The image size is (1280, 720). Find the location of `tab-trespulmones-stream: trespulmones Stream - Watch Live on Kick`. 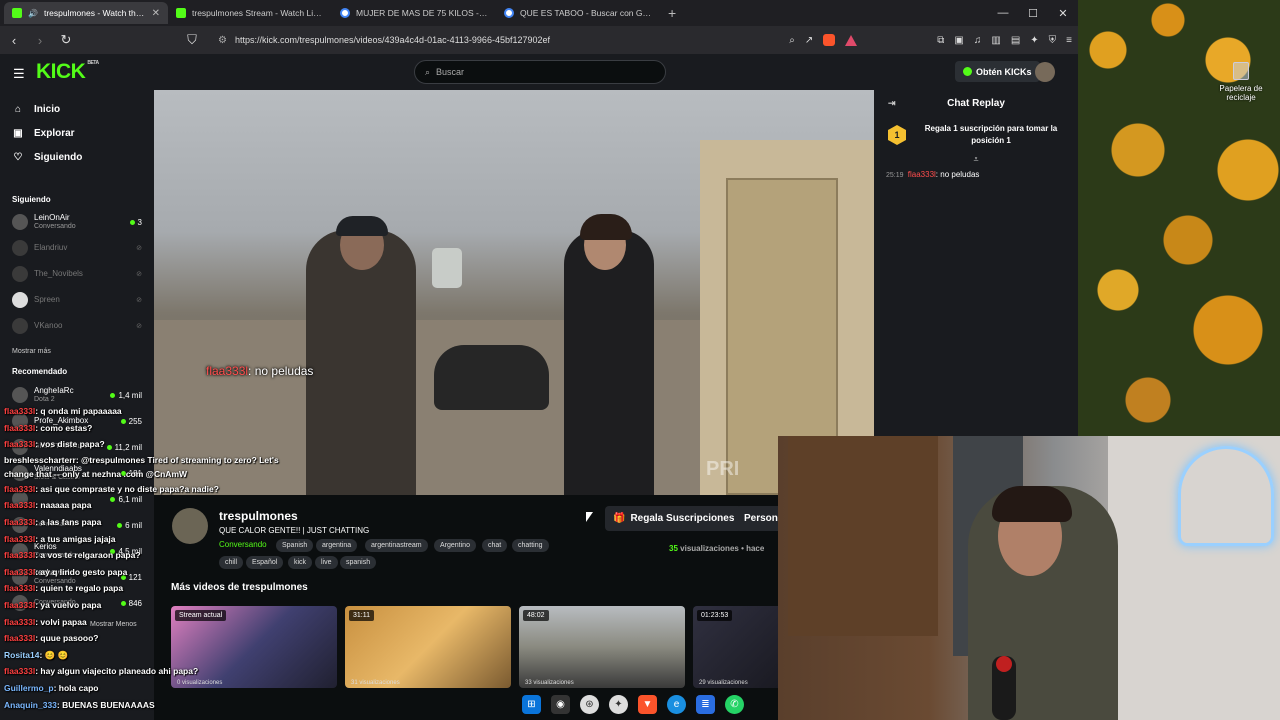

tab-trespulmones-stream: trespulmones Stream - Watch Live on Kick is located at coordinates (250, 13).